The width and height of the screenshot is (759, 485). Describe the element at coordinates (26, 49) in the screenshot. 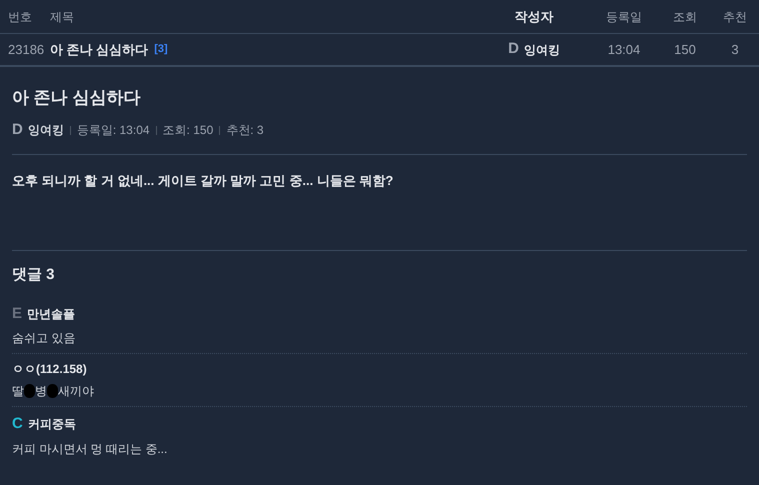

I see `post-number: 23186` at that location.